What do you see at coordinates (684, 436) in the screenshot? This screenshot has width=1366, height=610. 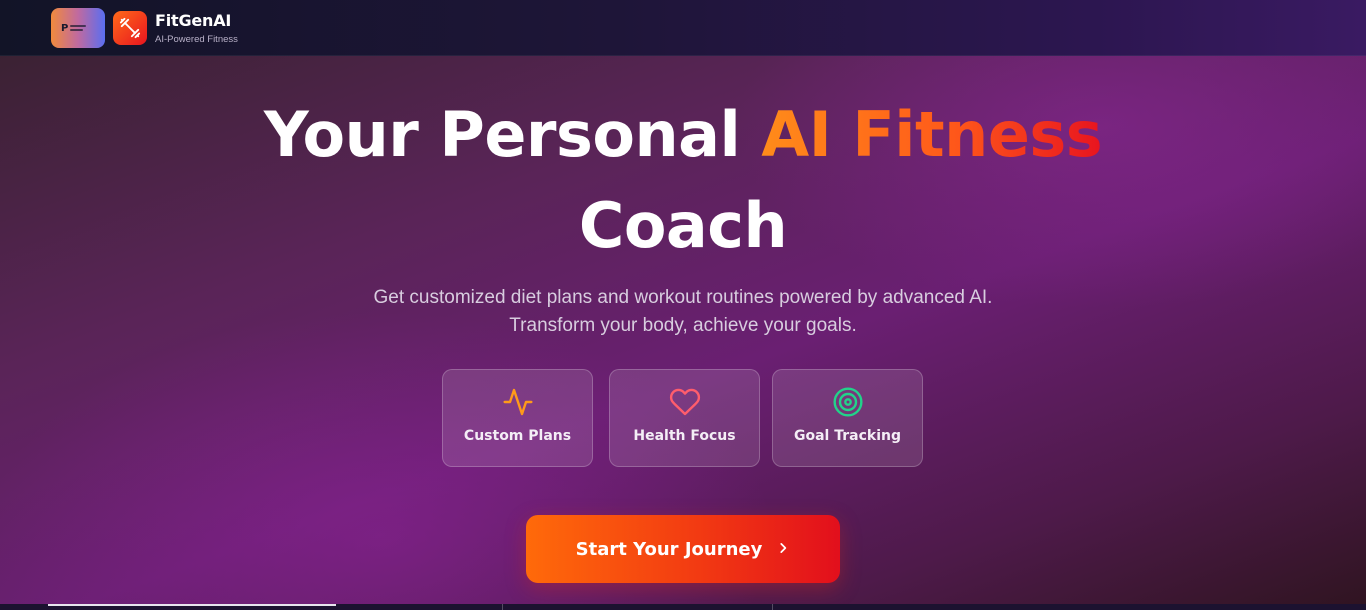 I see `feature-label: Health Focus` at bounding box center [684, 436].